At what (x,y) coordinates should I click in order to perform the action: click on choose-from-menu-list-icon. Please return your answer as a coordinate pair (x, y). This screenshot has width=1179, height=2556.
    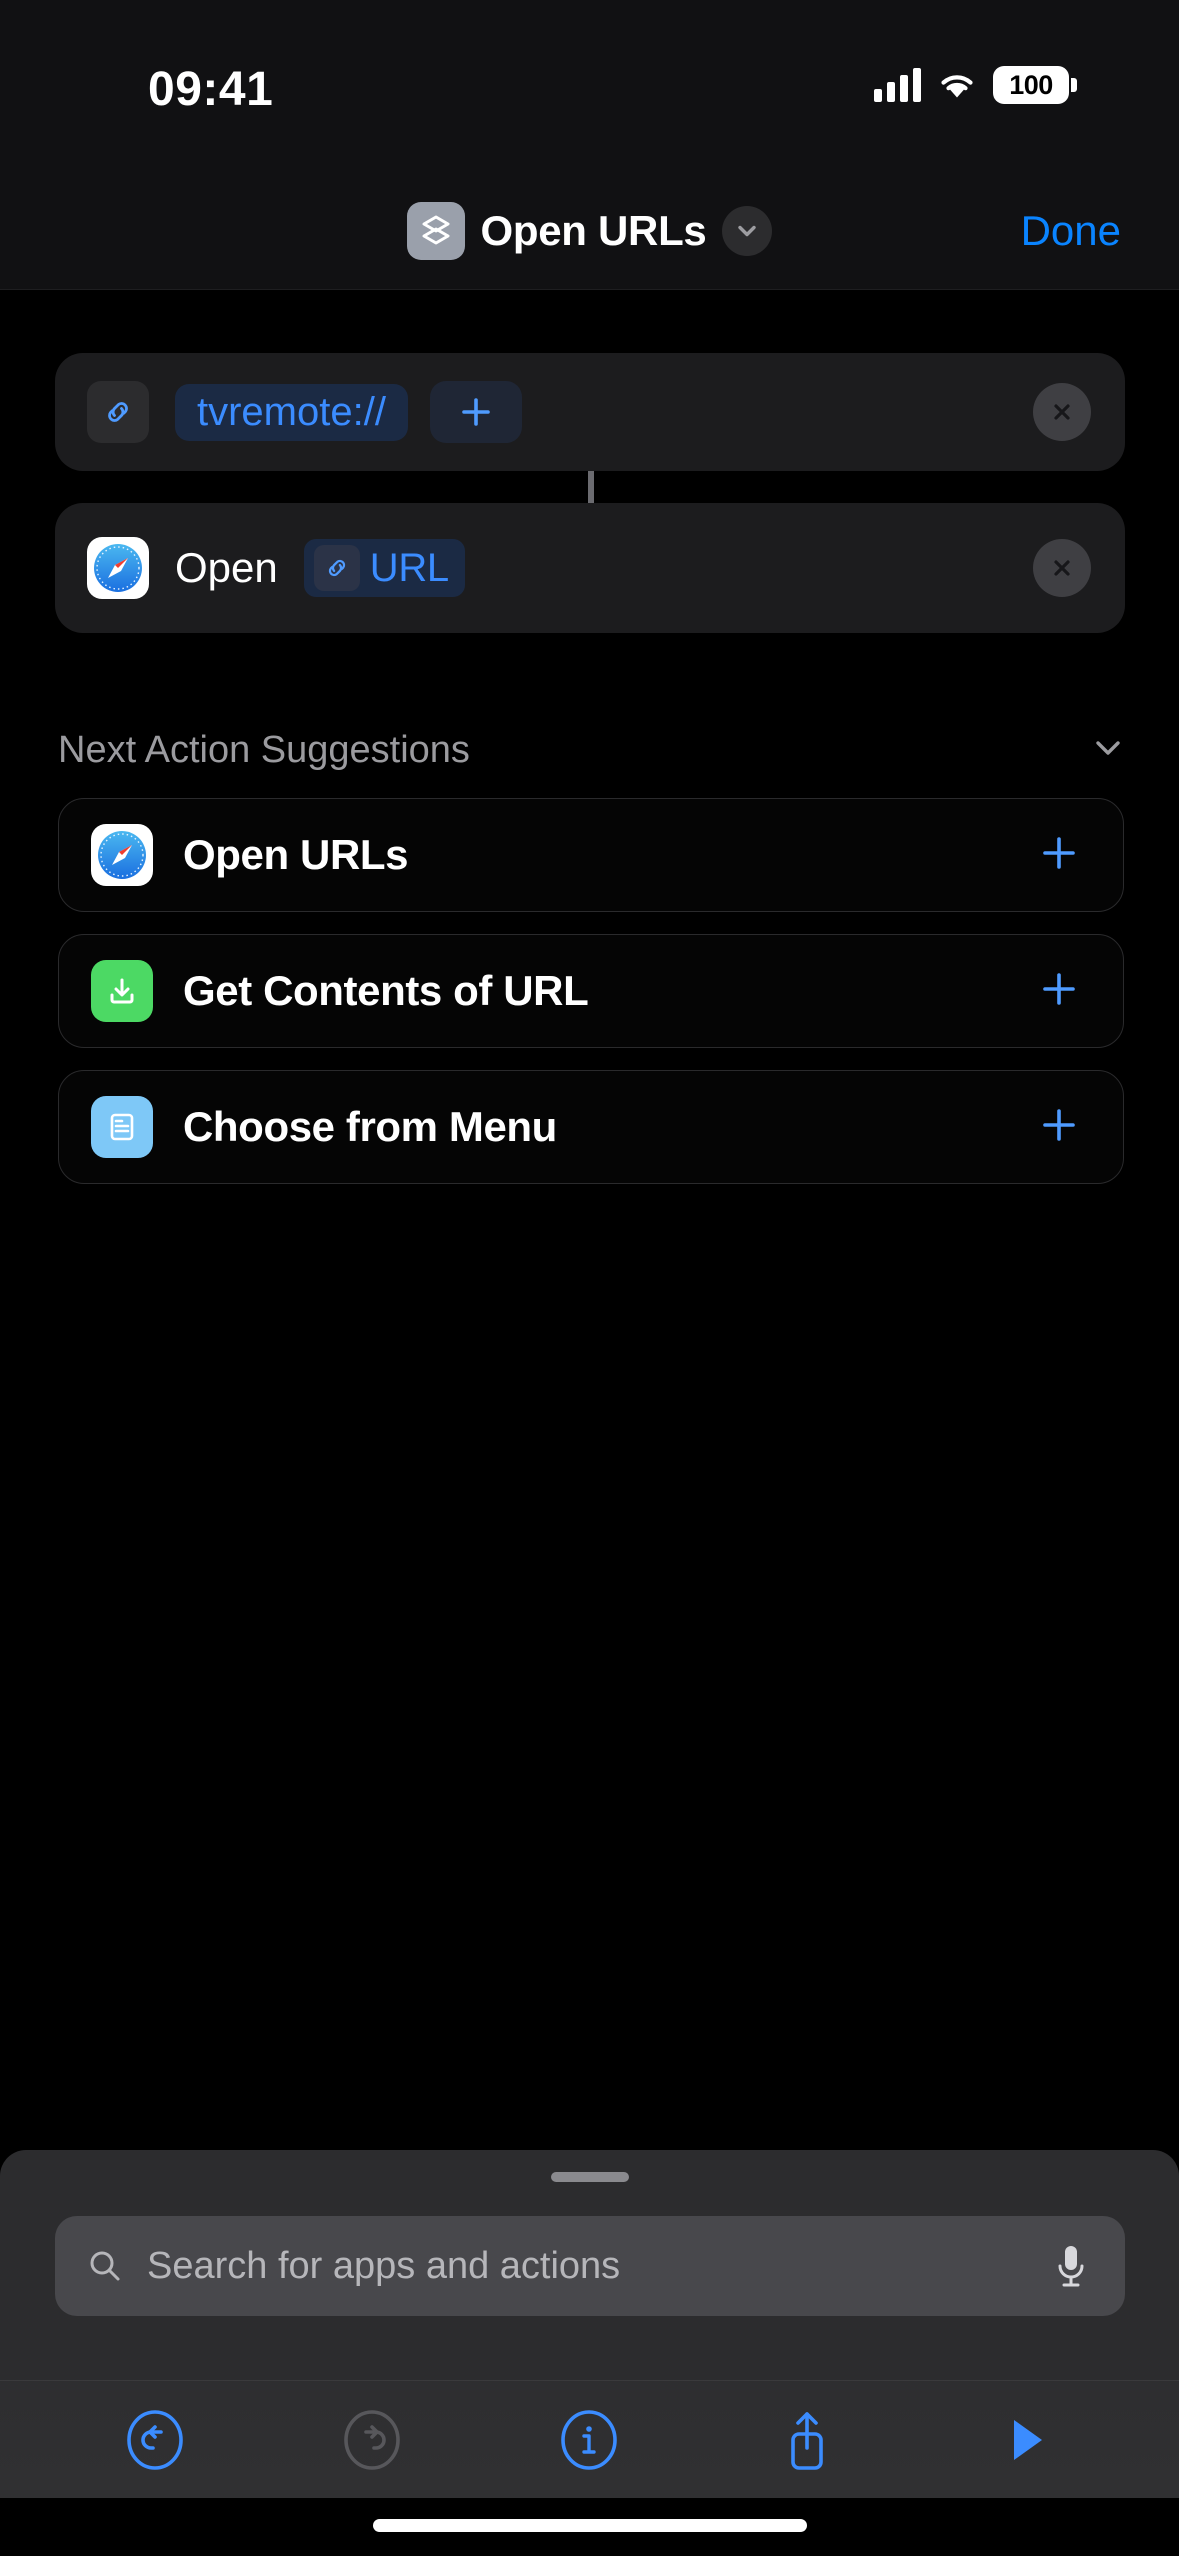
    Looking at the image, I should click on (122, 1127).